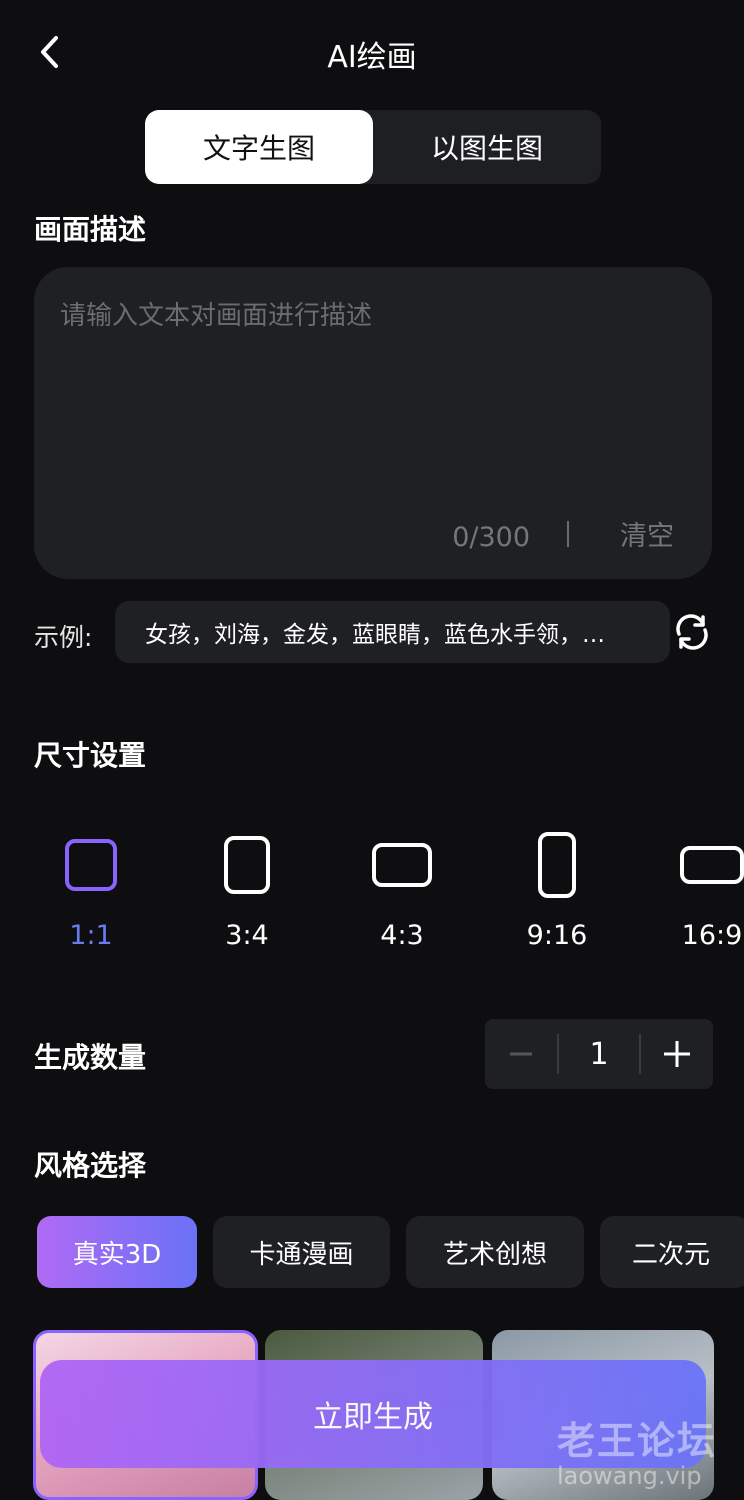 The height and width of the screenshot is (1500, 744). I want to click on refresh-example-button, so click(692, 632).